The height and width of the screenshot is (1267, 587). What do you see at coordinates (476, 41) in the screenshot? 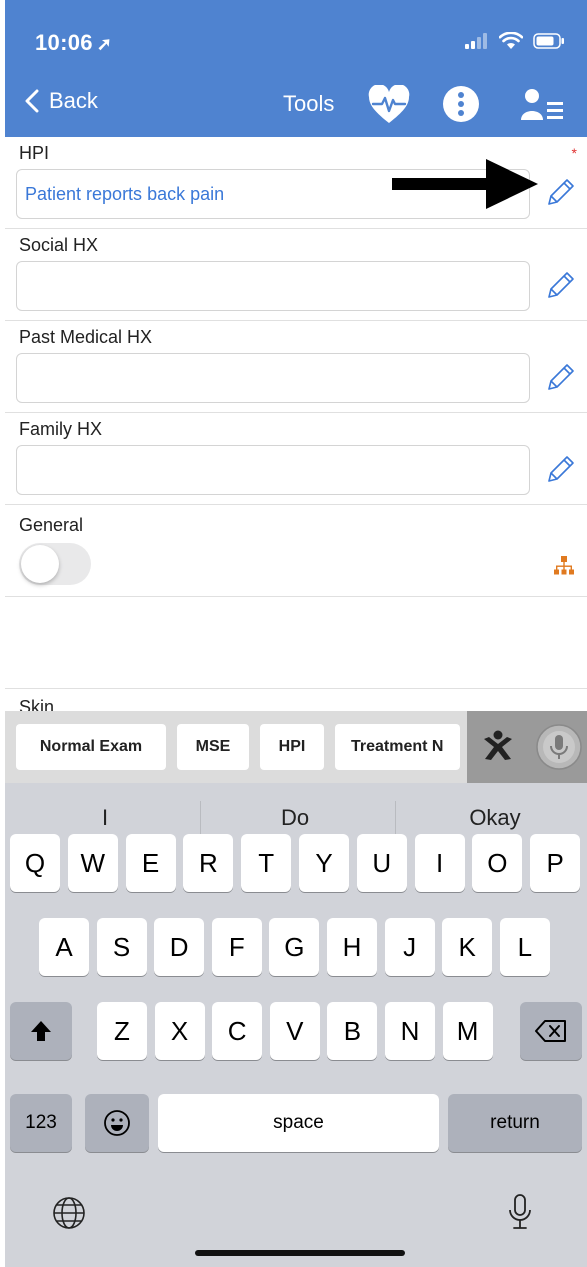
I see `cellular-signal-icon` at bounding box center [476, 41].